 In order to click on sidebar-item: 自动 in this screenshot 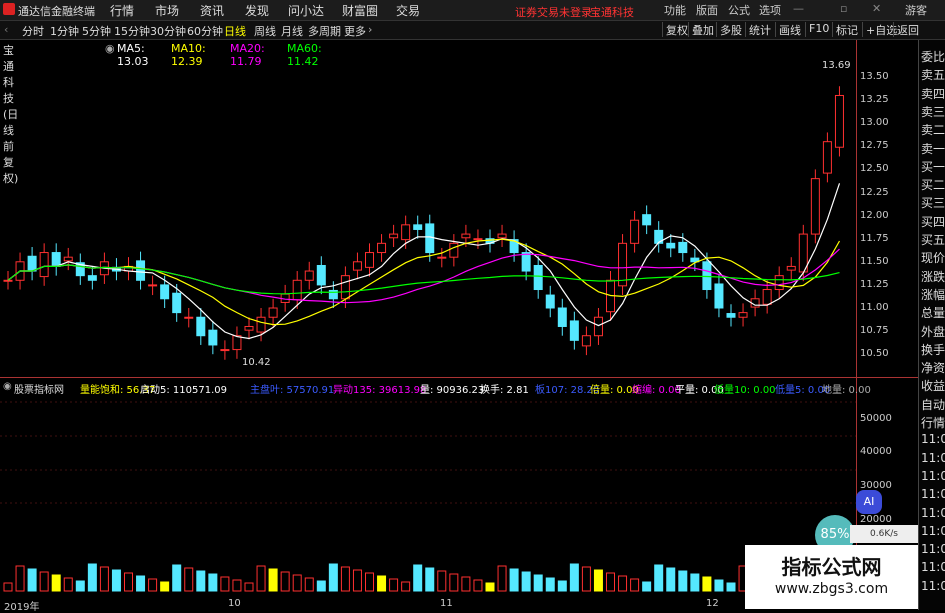, I will do `click(933, 404)`.